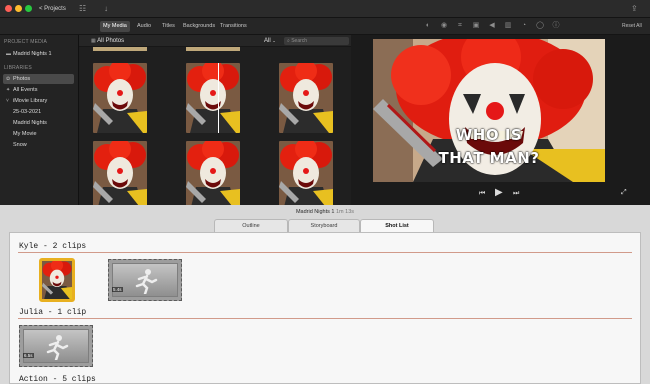 The image size is (650, 384). Describe the element at coordinates (53, 312) in the screenshot. I see `group-heading-julia: Julia - 1 clip` at that location.